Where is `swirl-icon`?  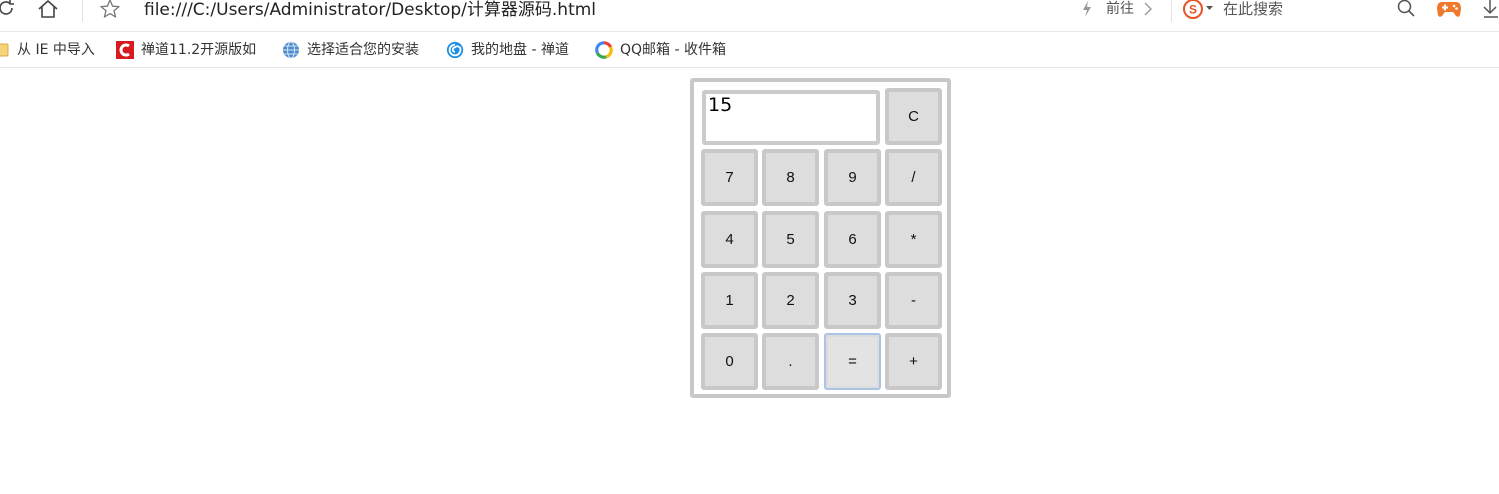 swirl-icon is located at coordinates (455, 50).